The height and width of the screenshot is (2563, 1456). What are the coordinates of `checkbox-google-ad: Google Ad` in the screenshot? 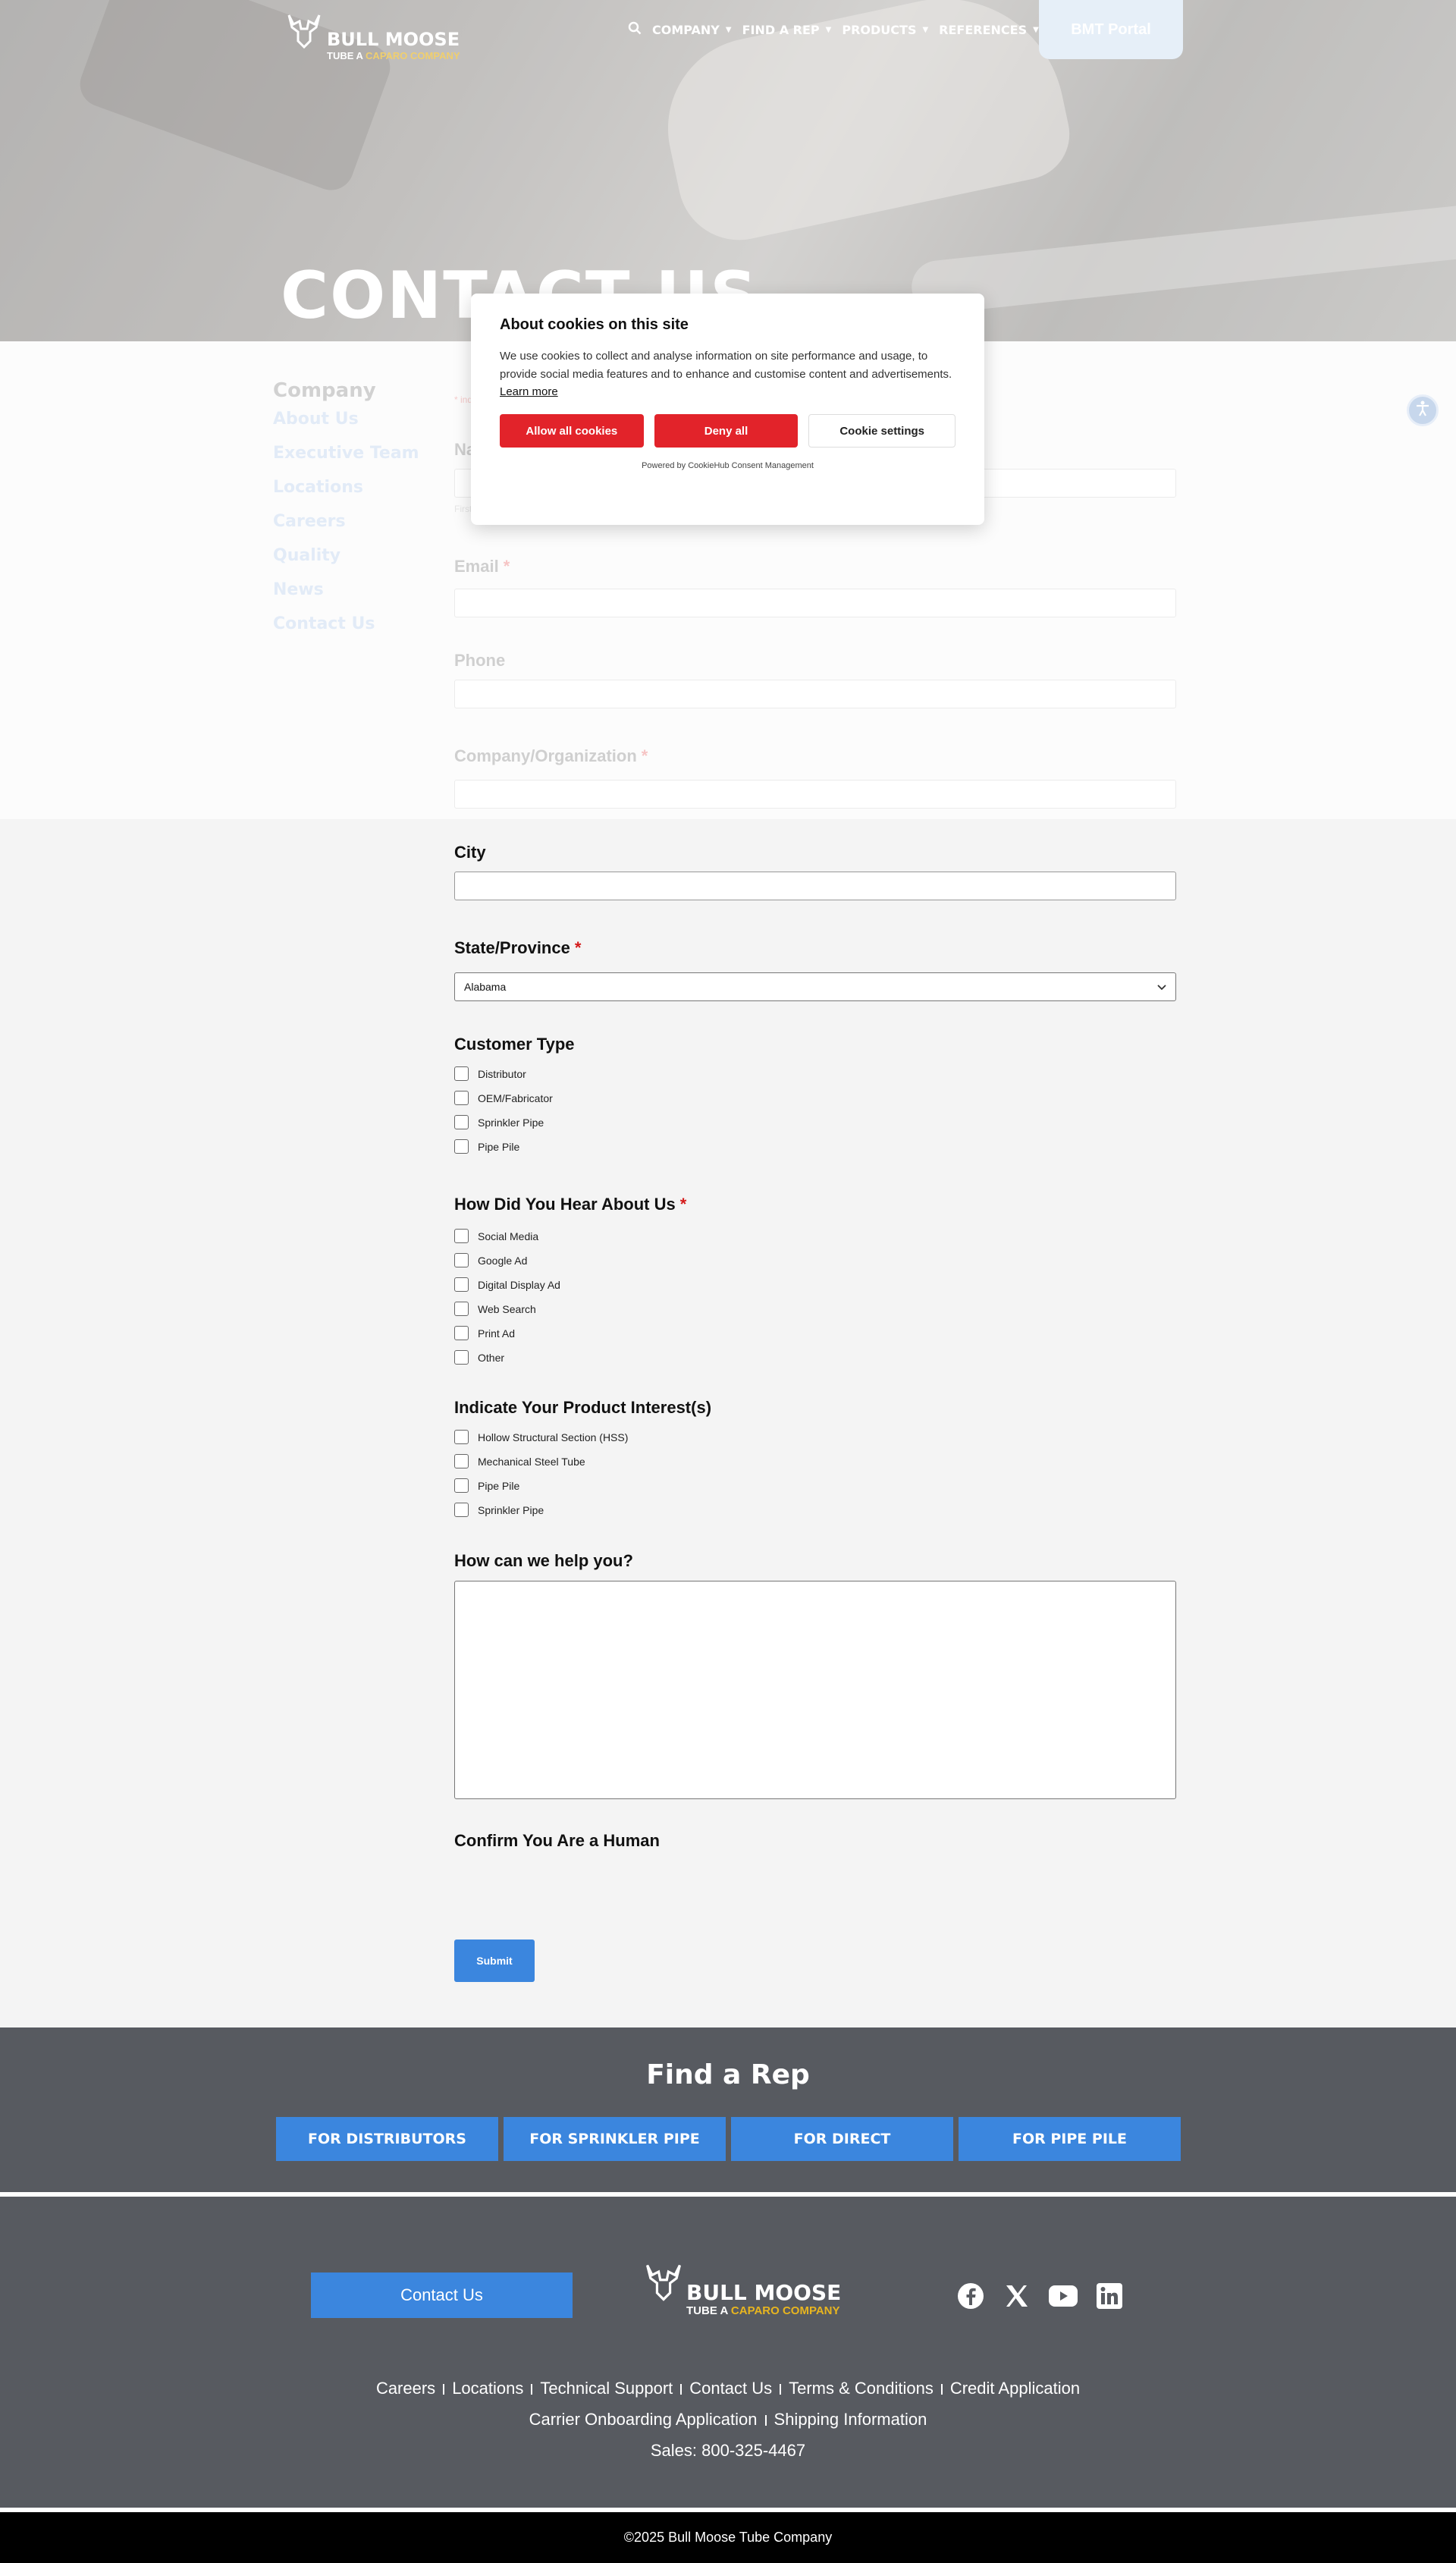 It's located at (490, 1260).